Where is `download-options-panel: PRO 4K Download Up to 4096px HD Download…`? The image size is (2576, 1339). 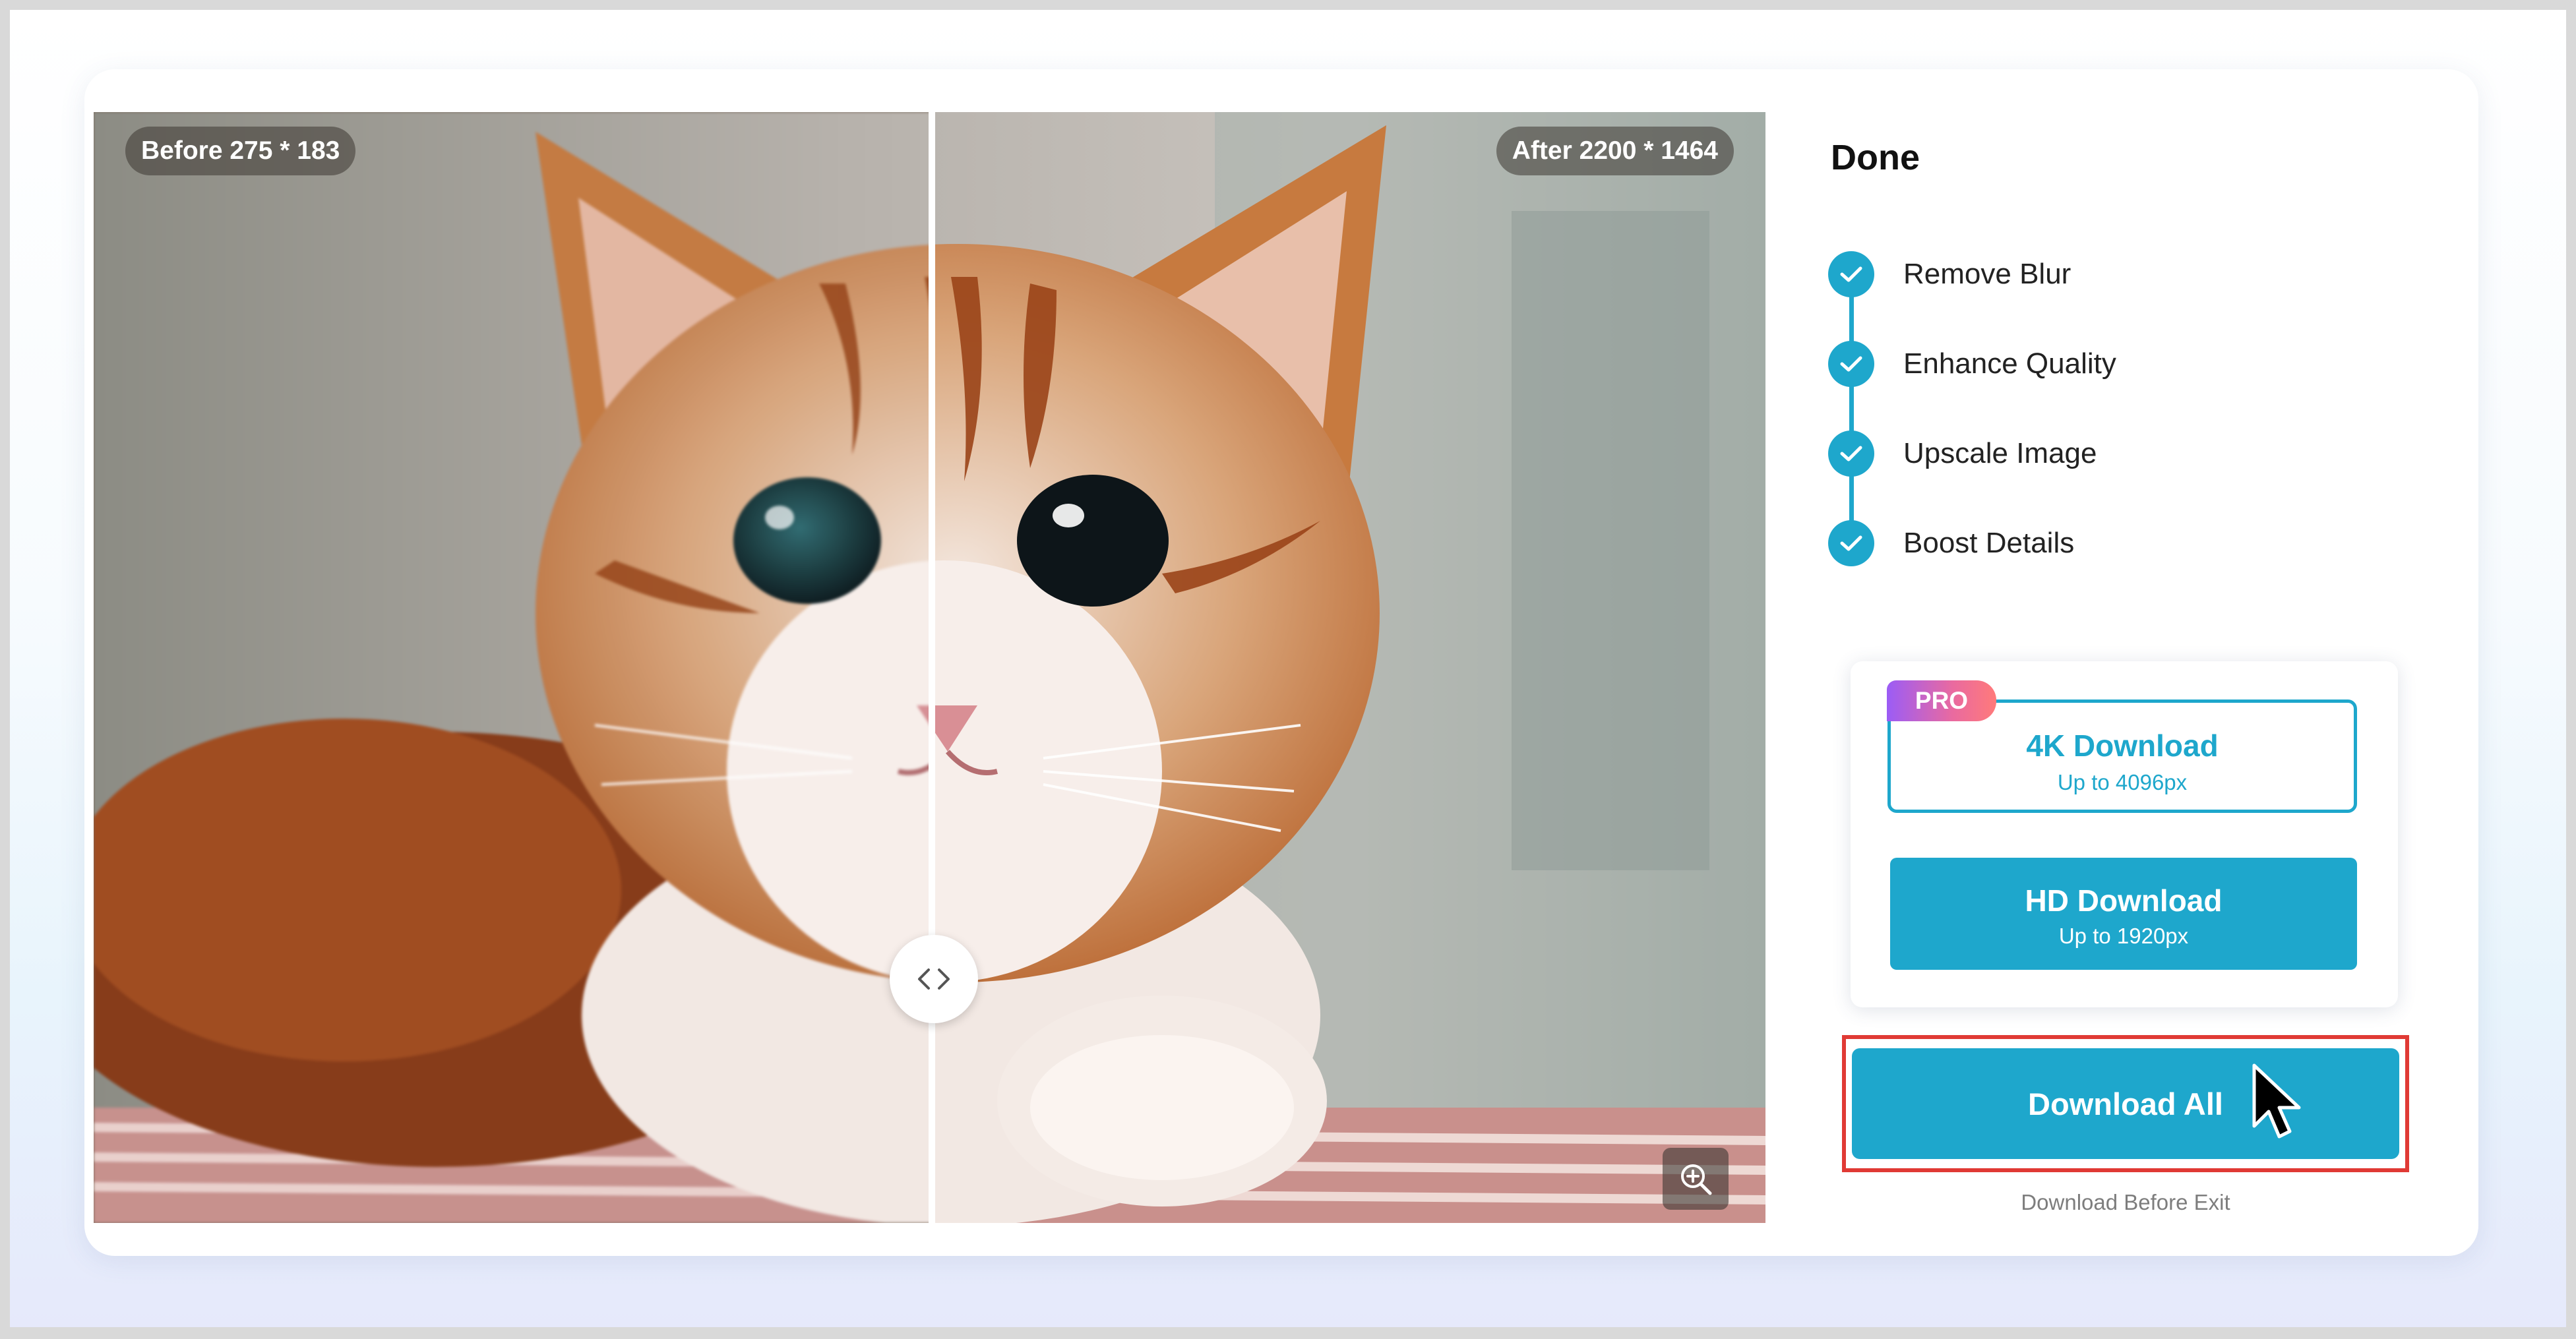 download-options-panel: PRO 4K Download Up to 4096px HD Download… is located at coordinates (2124, 834).